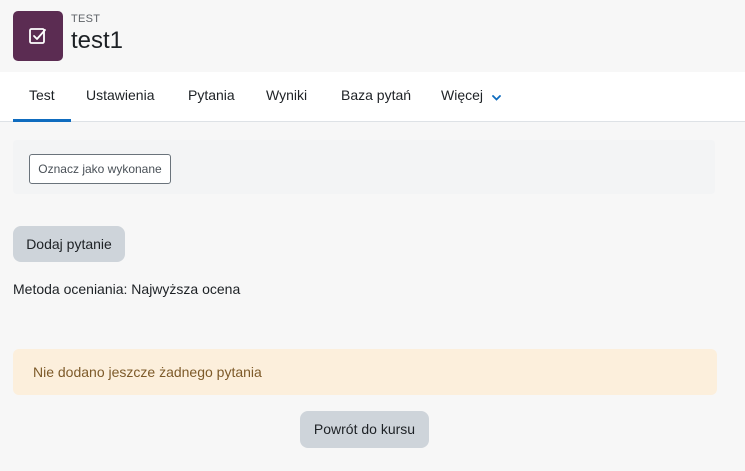 The width and height of the screenshot is (745, 471). Describe the element at coordinates (38, 36) in the screenshot. I see `quiz-checkbox-icon` at that location.